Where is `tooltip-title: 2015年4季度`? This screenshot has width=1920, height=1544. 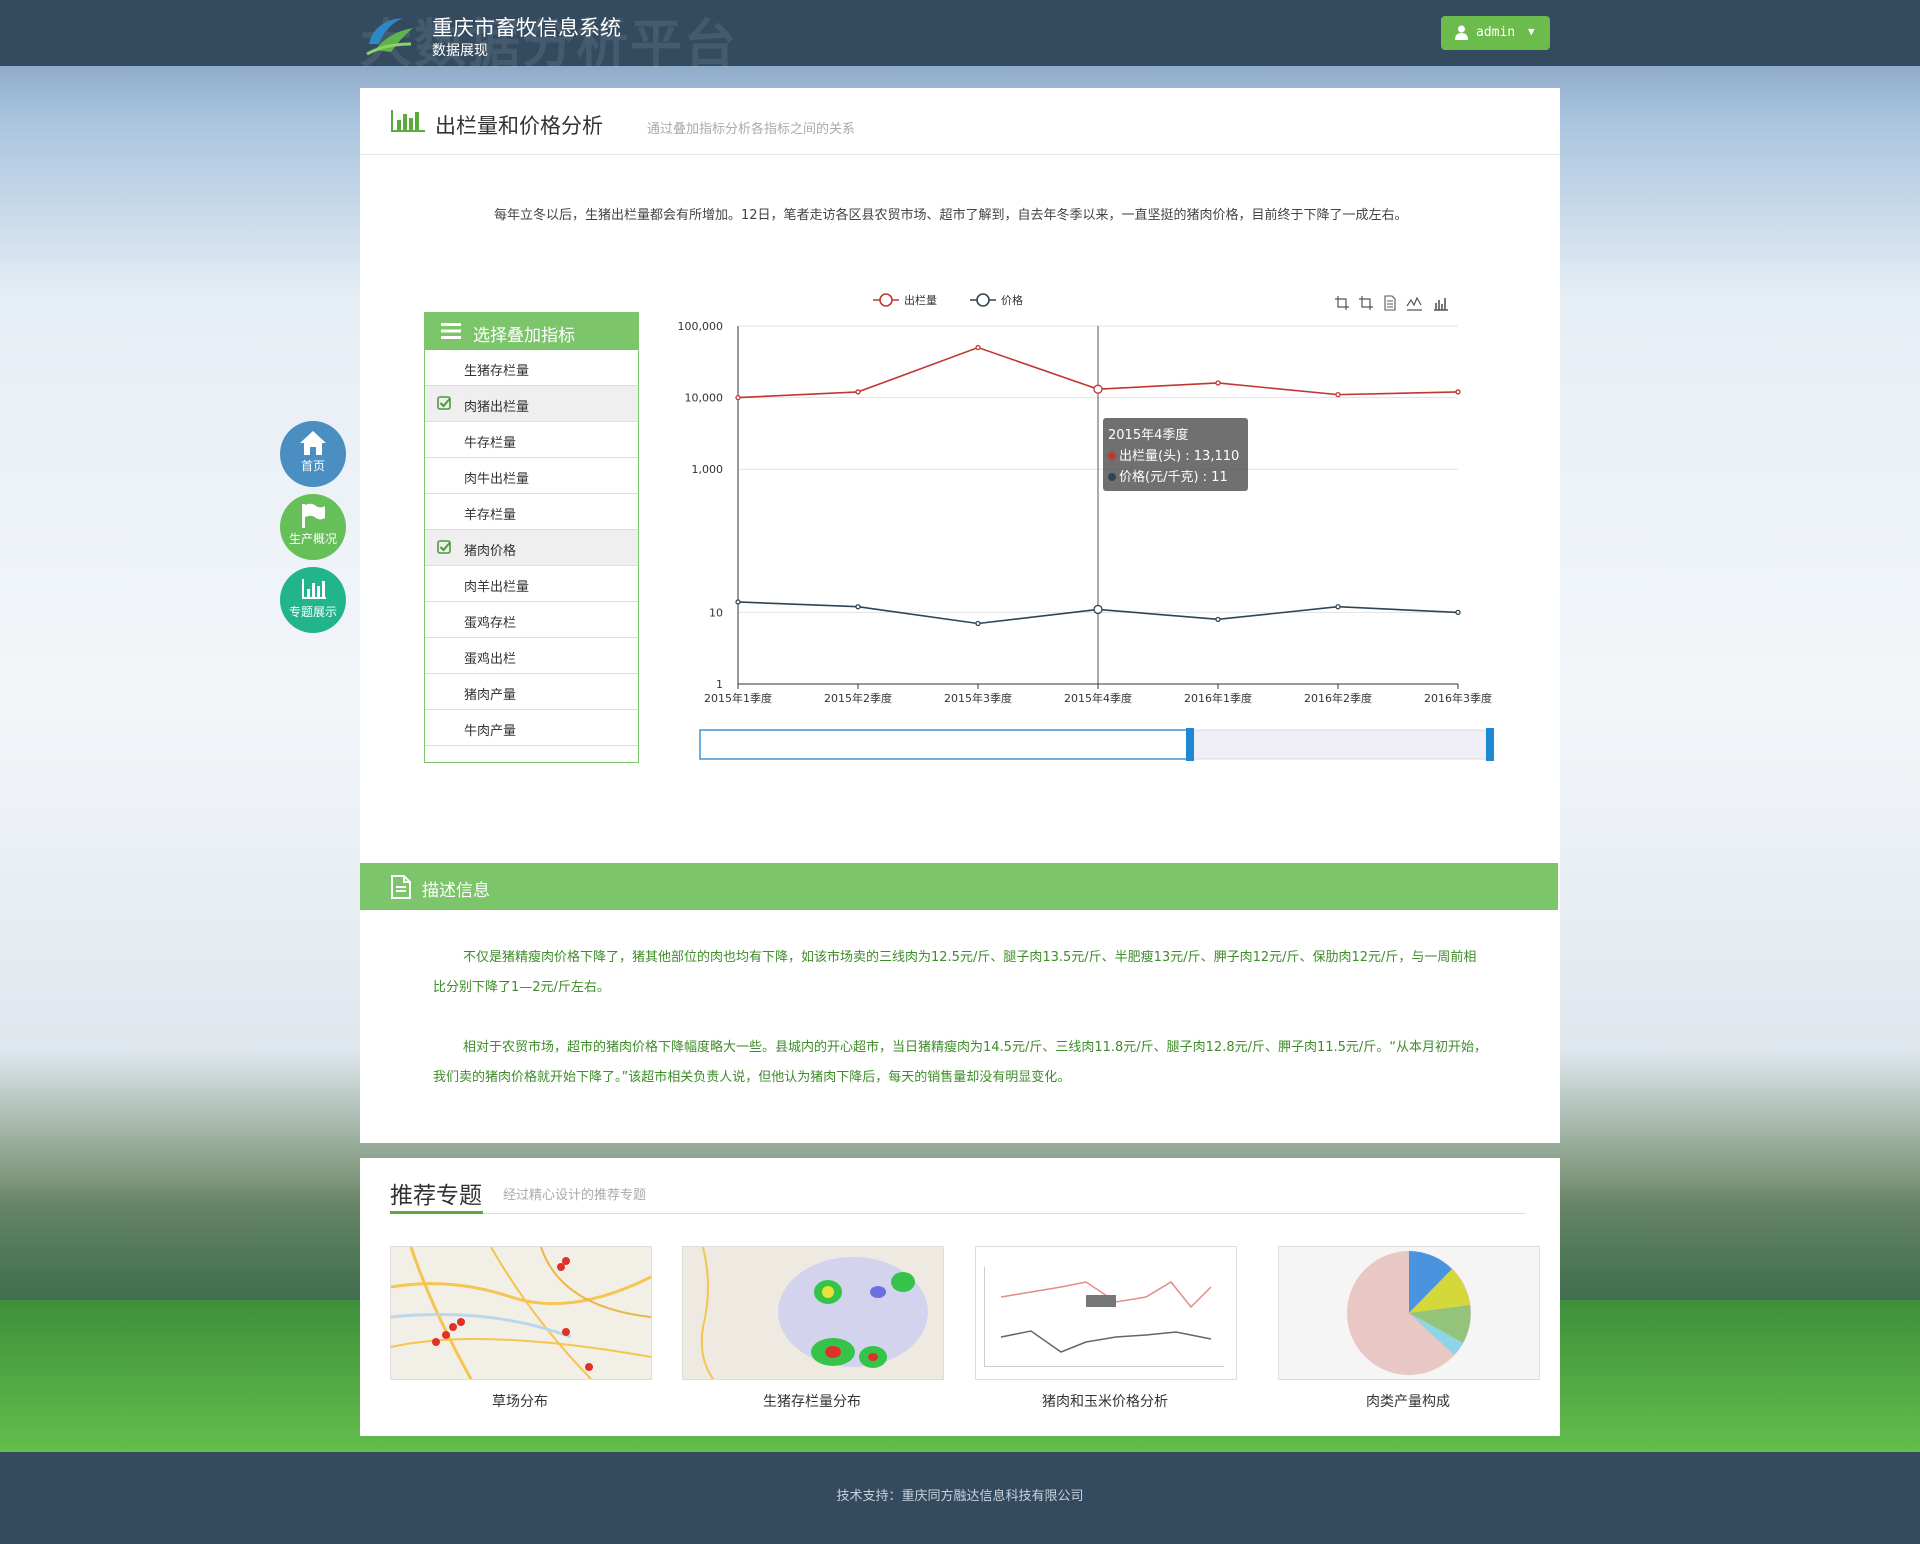 tooltip-title: 2015年4季度 is located at coordinates (1148, 435).